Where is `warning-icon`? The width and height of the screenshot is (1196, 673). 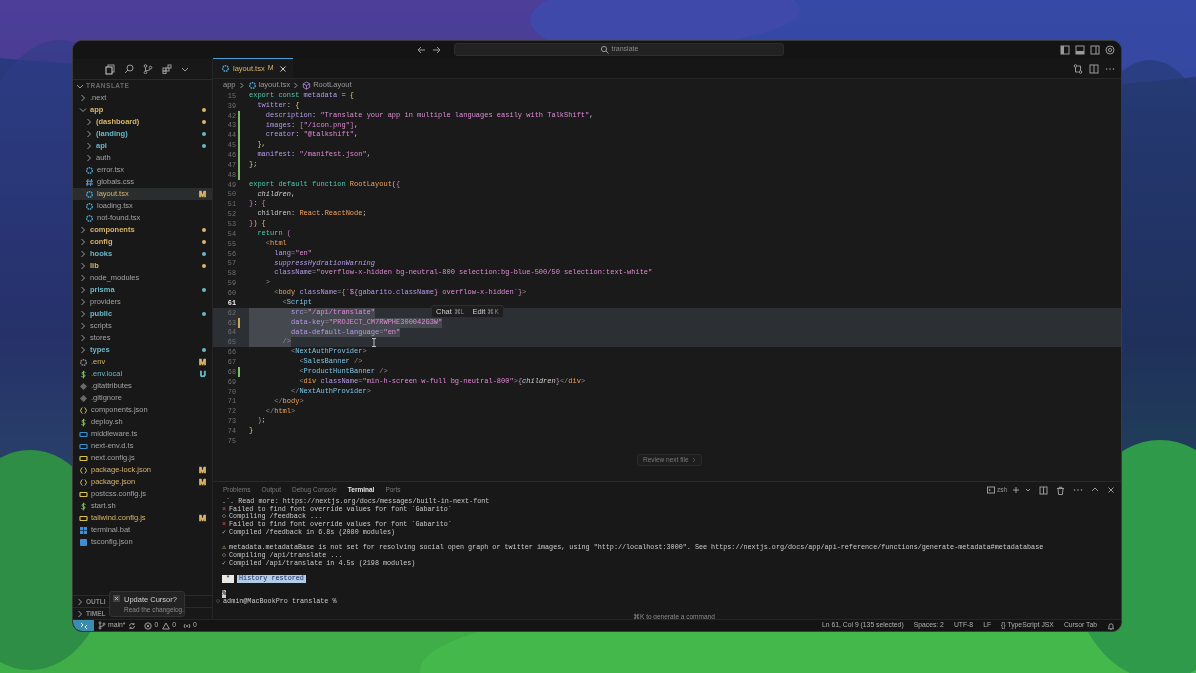 warning-icon is located at coordinates (166, 625).